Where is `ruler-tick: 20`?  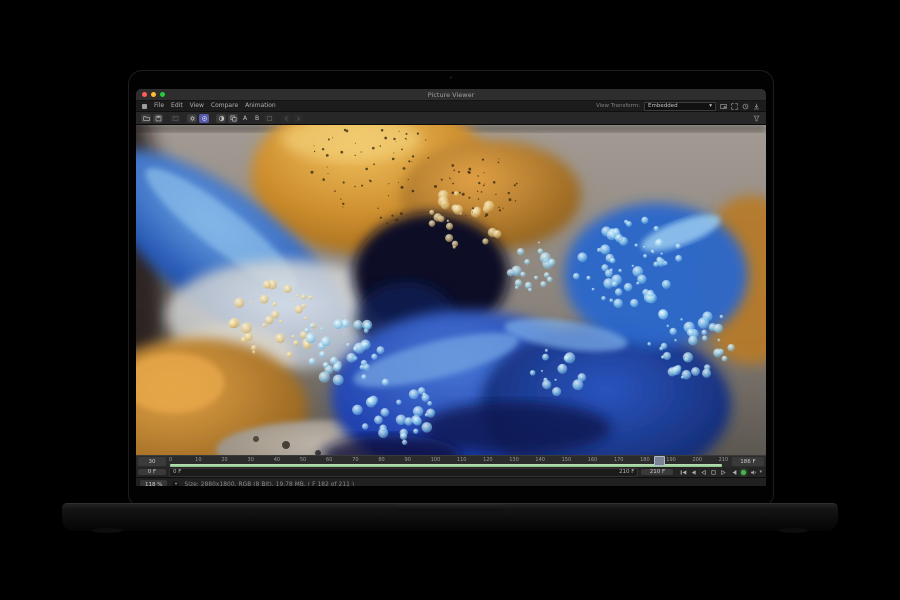
ruler-tick: 20 is located at coordinates (224, 460).